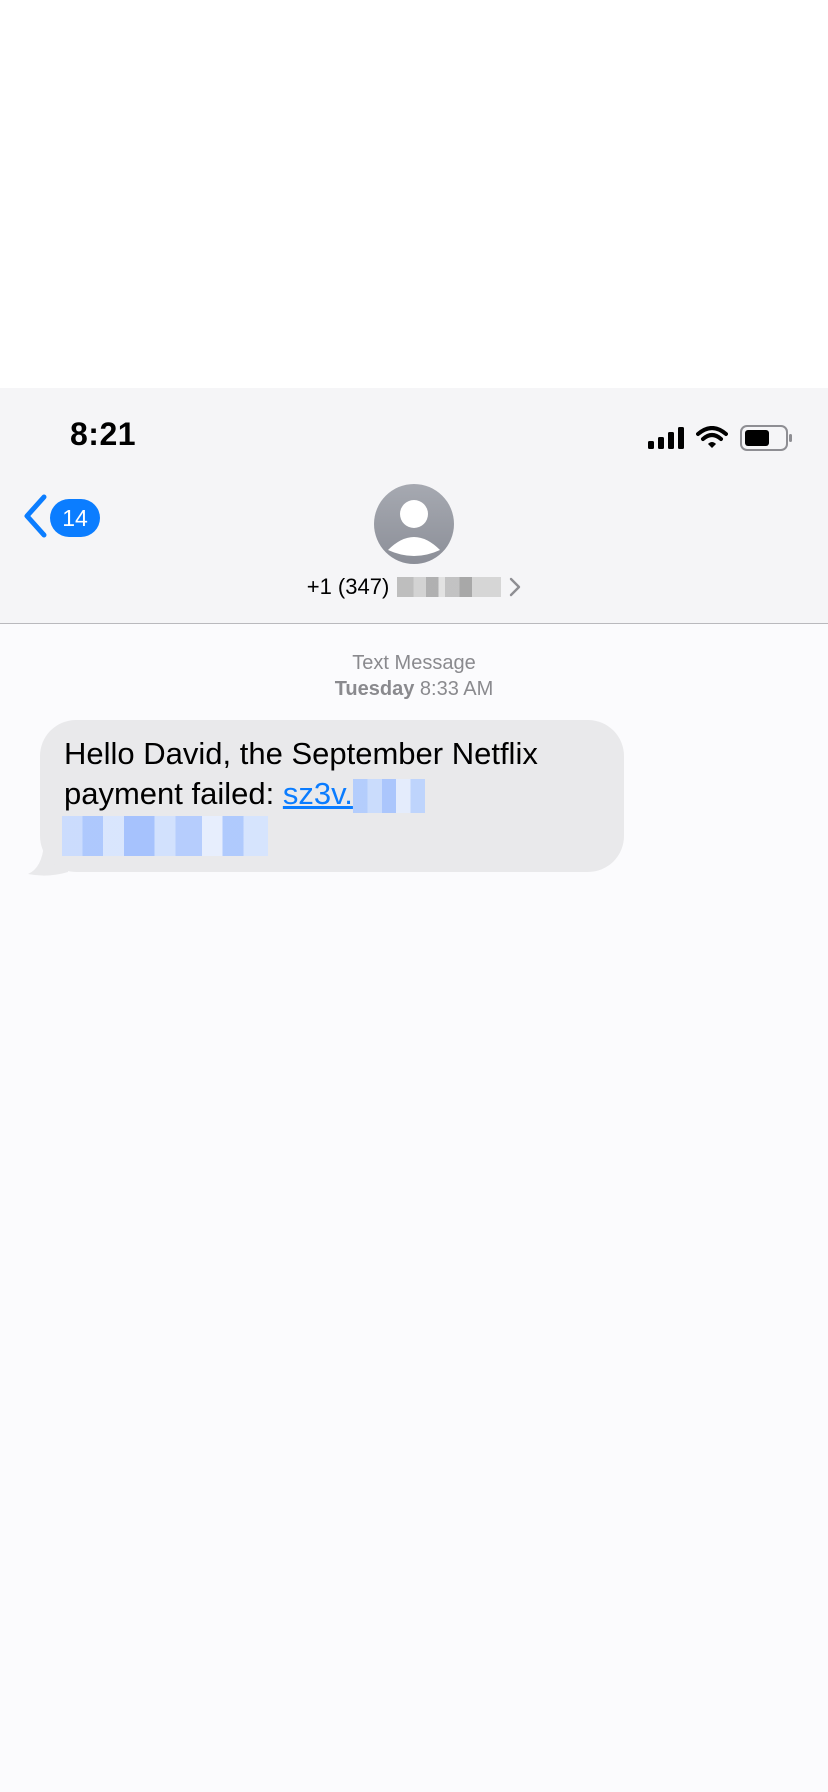 The image size is (828, 1792). What do you see at coordinates (317, 793) in the screenshot?
I see `message-link-text: sz3v.` at bounding box center [317, 793].